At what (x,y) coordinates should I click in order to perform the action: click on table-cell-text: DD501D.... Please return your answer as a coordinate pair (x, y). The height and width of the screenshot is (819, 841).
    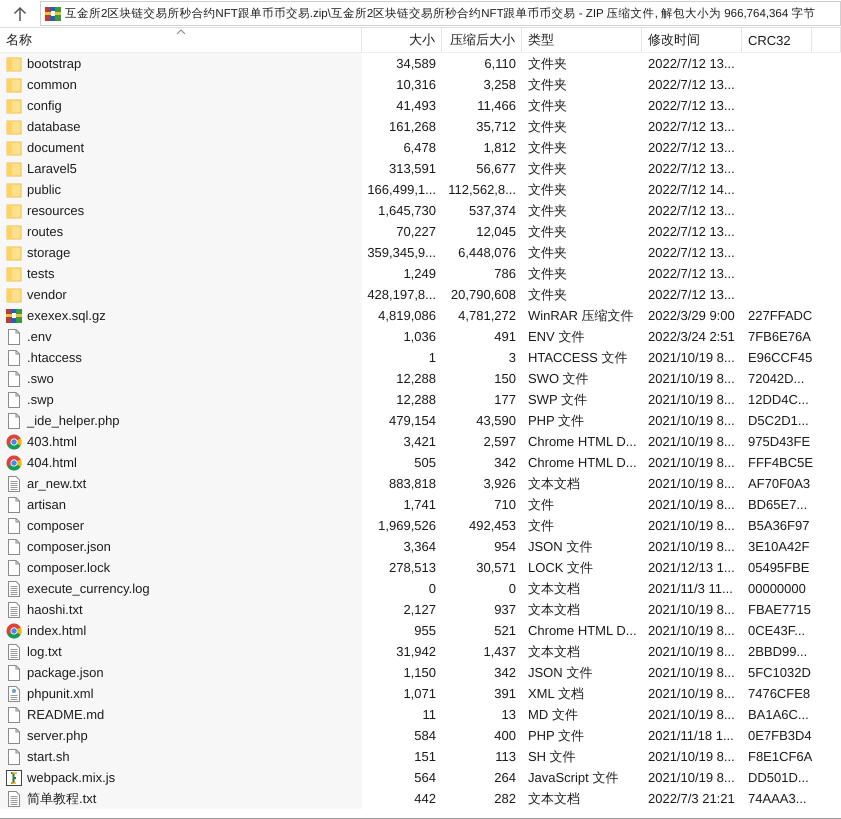
    Looking at the image, I should click on (778, 778).